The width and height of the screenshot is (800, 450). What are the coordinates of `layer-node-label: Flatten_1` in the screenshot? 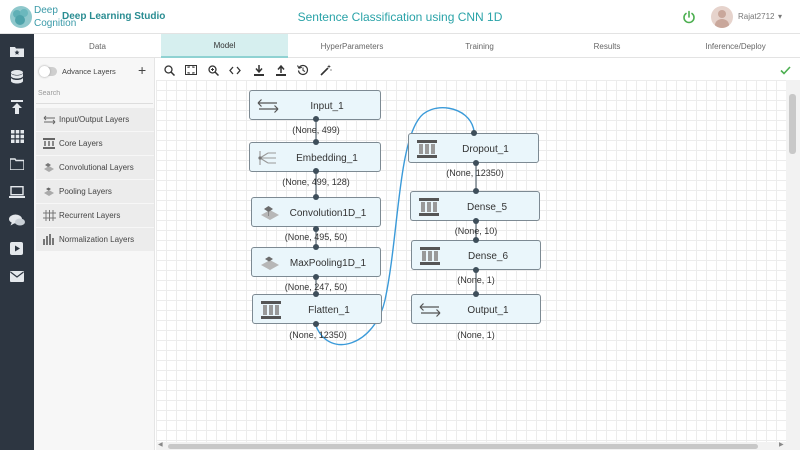 It's located at (329, 310).